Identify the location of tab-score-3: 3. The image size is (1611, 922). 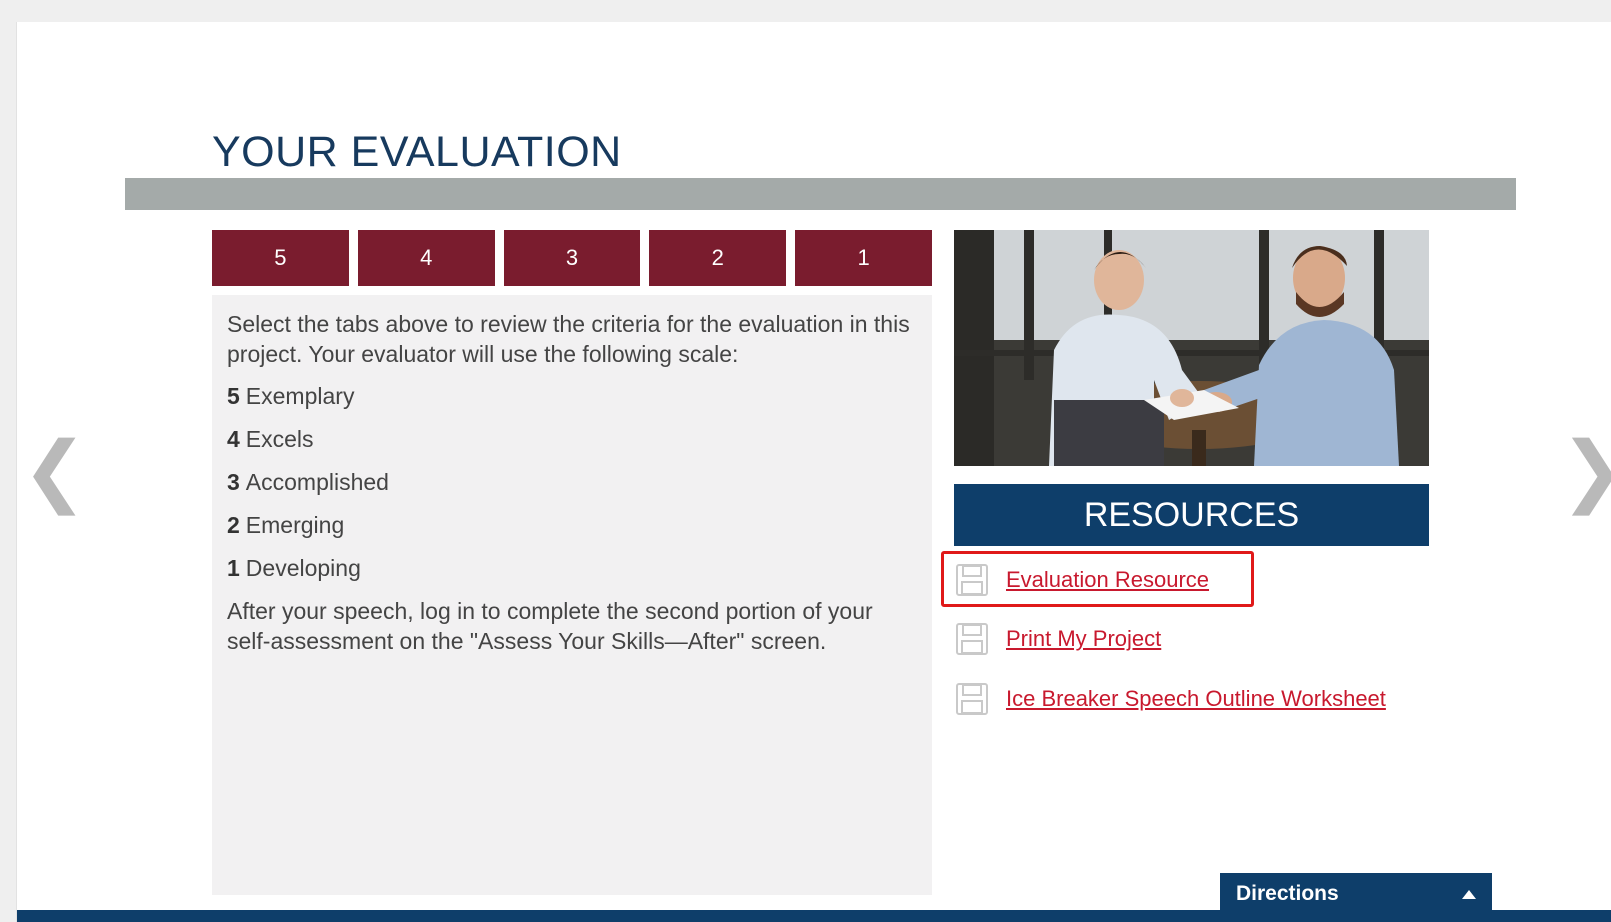
(572, 258).